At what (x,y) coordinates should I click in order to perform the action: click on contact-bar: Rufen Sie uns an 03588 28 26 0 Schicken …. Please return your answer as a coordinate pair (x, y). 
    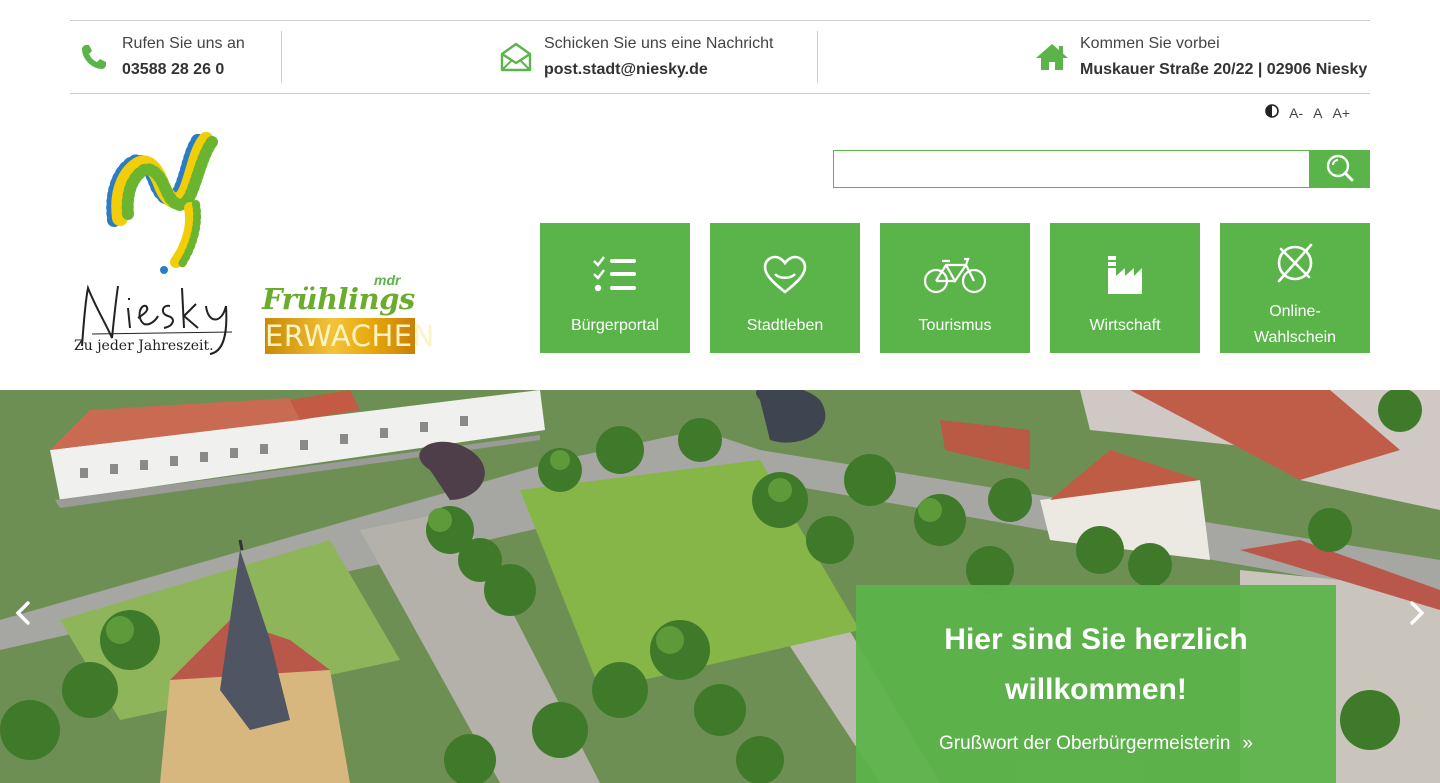
    Looking at the image, I should click on (720, 57).